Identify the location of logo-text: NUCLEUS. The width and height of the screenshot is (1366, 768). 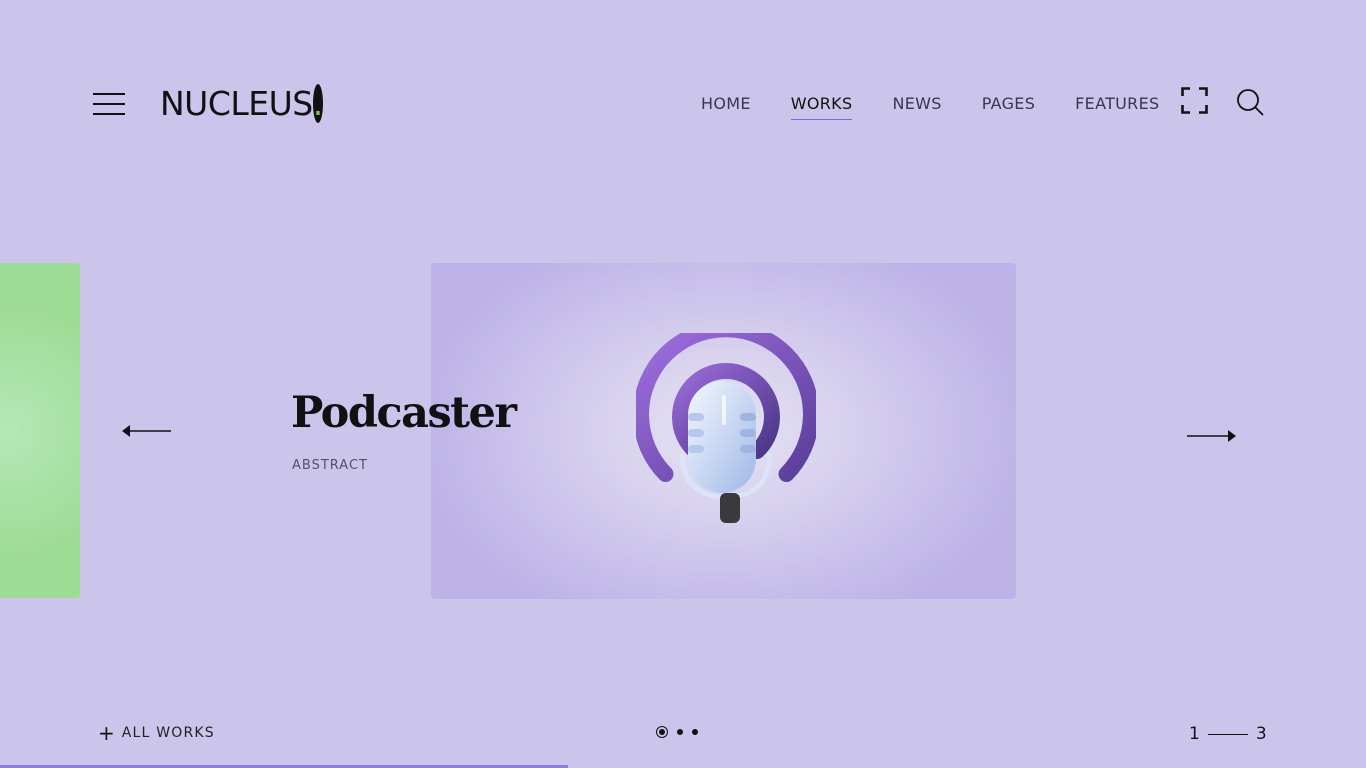
(236, 103).